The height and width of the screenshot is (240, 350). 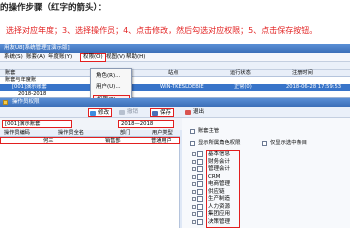 What do you see at coordinates (10, 73) in the screenshot?
I see `col-account: 账套` at bounding box center [10, 73].